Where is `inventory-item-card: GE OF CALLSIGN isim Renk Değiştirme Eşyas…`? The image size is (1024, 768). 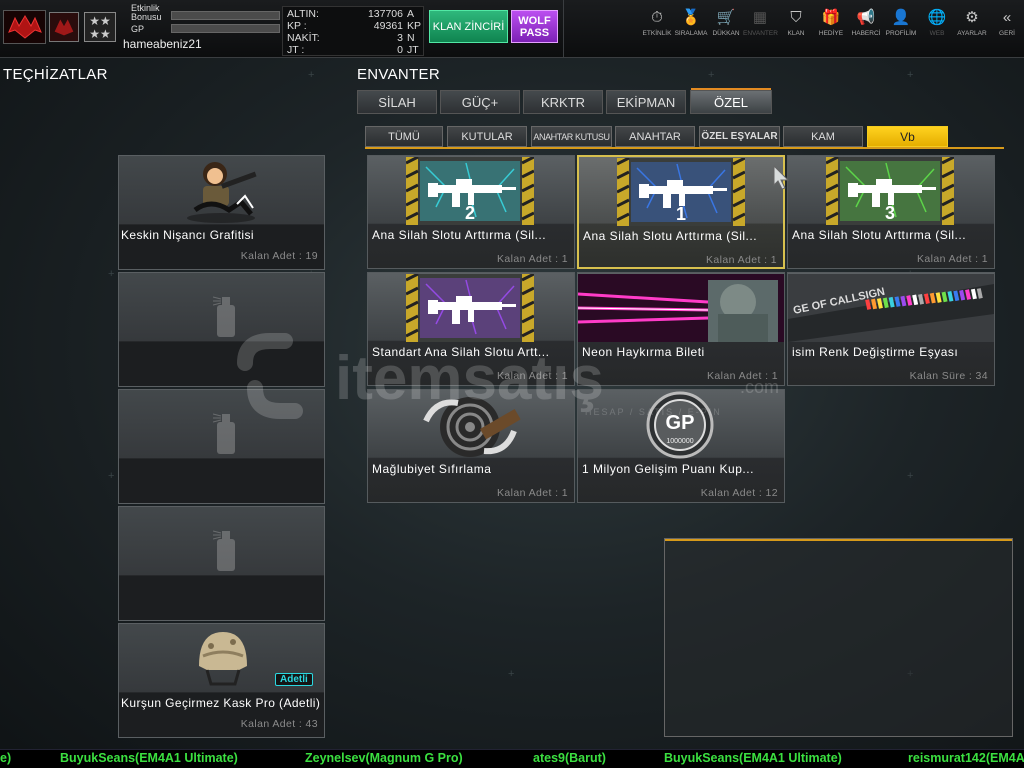 inventory-item-card: GE OF CALLSIGN isim Renk Değiştirme Eşyas… is located at coordinates (891, 329).